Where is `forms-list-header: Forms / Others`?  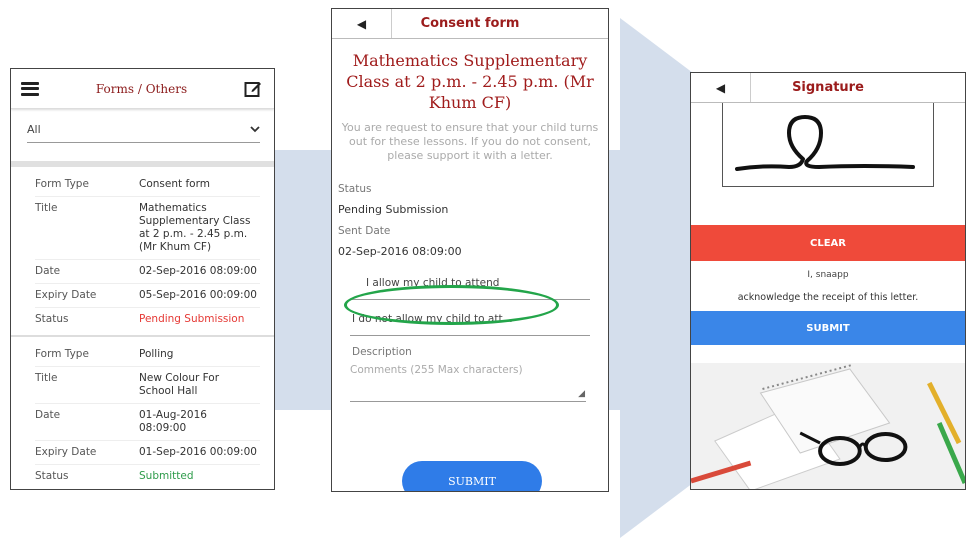 forms-list-header: Forms / Others is located at coordinates (142, 89).